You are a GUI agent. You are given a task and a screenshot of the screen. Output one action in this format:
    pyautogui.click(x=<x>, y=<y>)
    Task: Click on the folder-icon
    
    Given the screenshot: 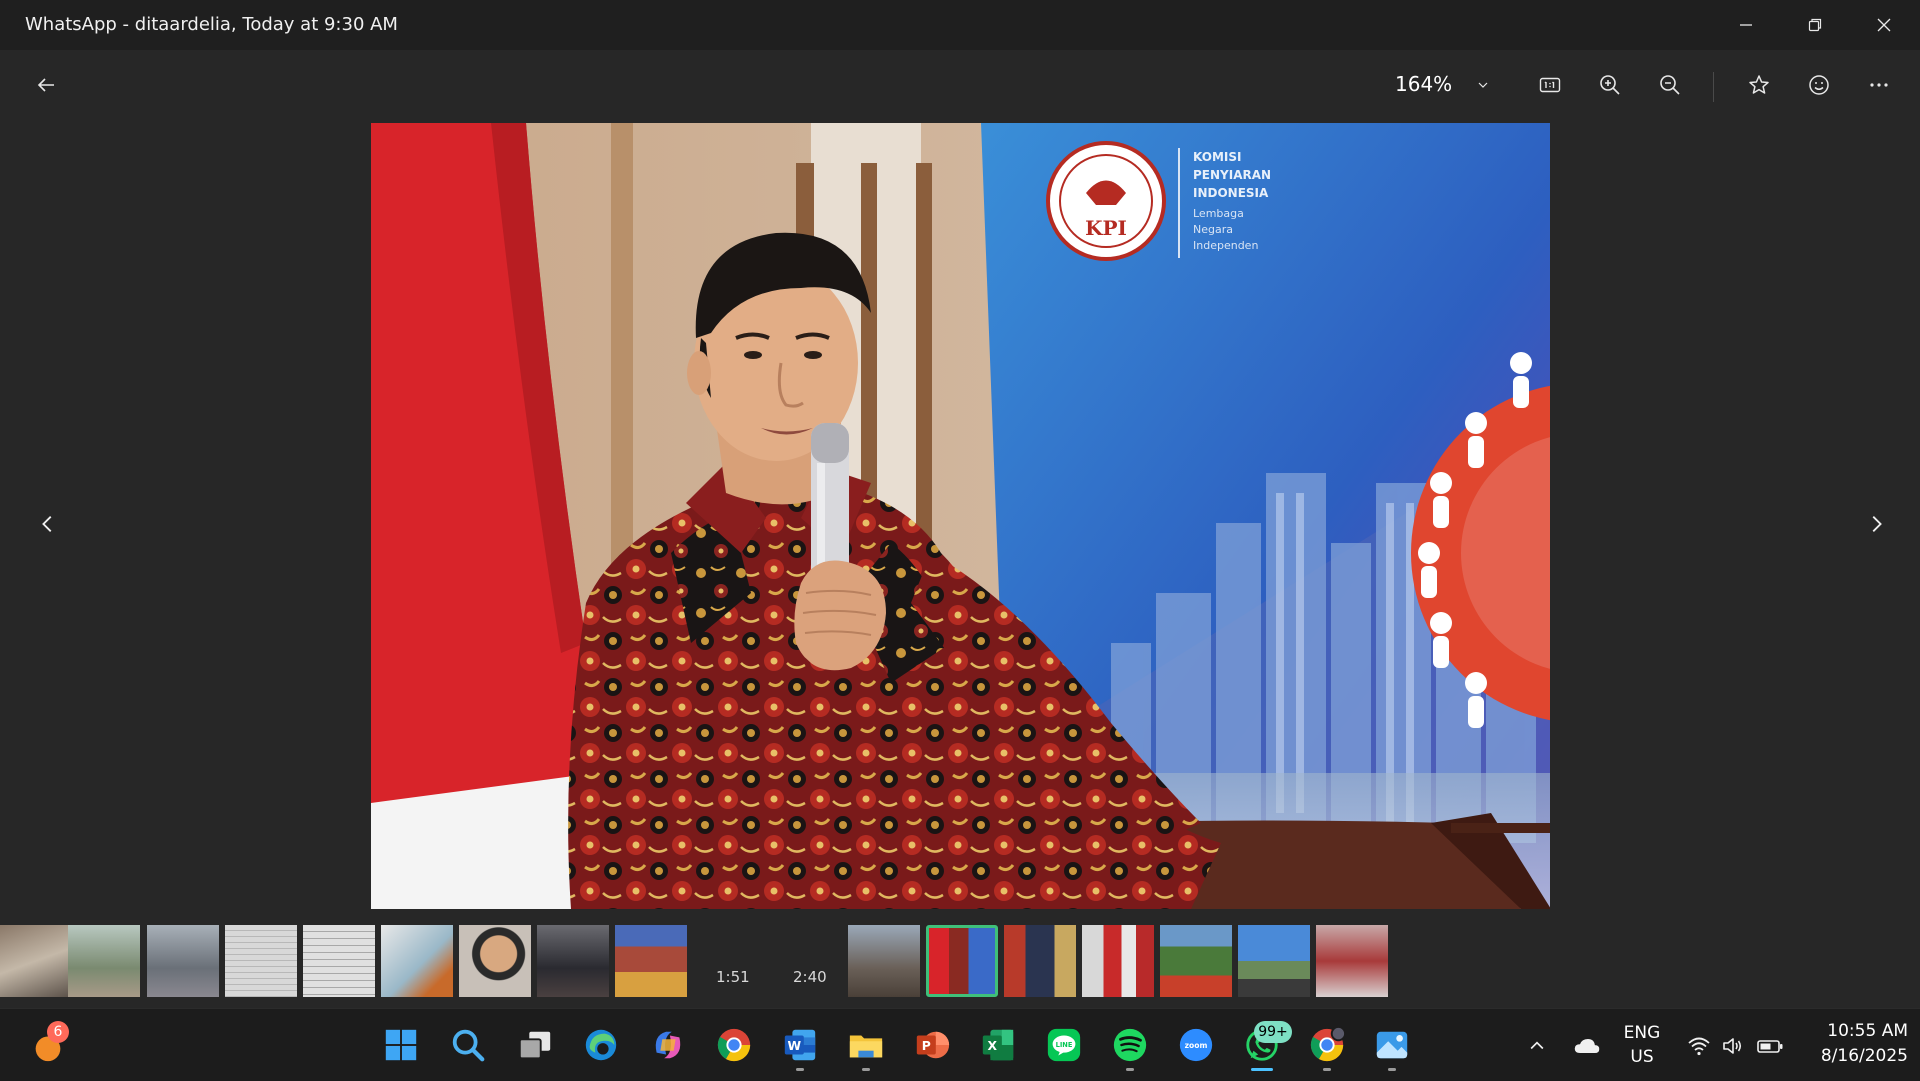 What is the action you would take?
    pyautogui.click(x=866, y=1046)
    